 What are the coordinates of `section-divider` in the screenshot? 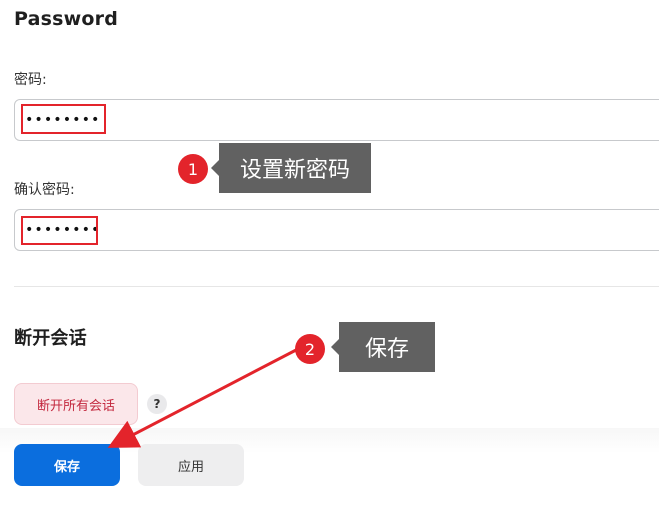 It's located at (336, 286).